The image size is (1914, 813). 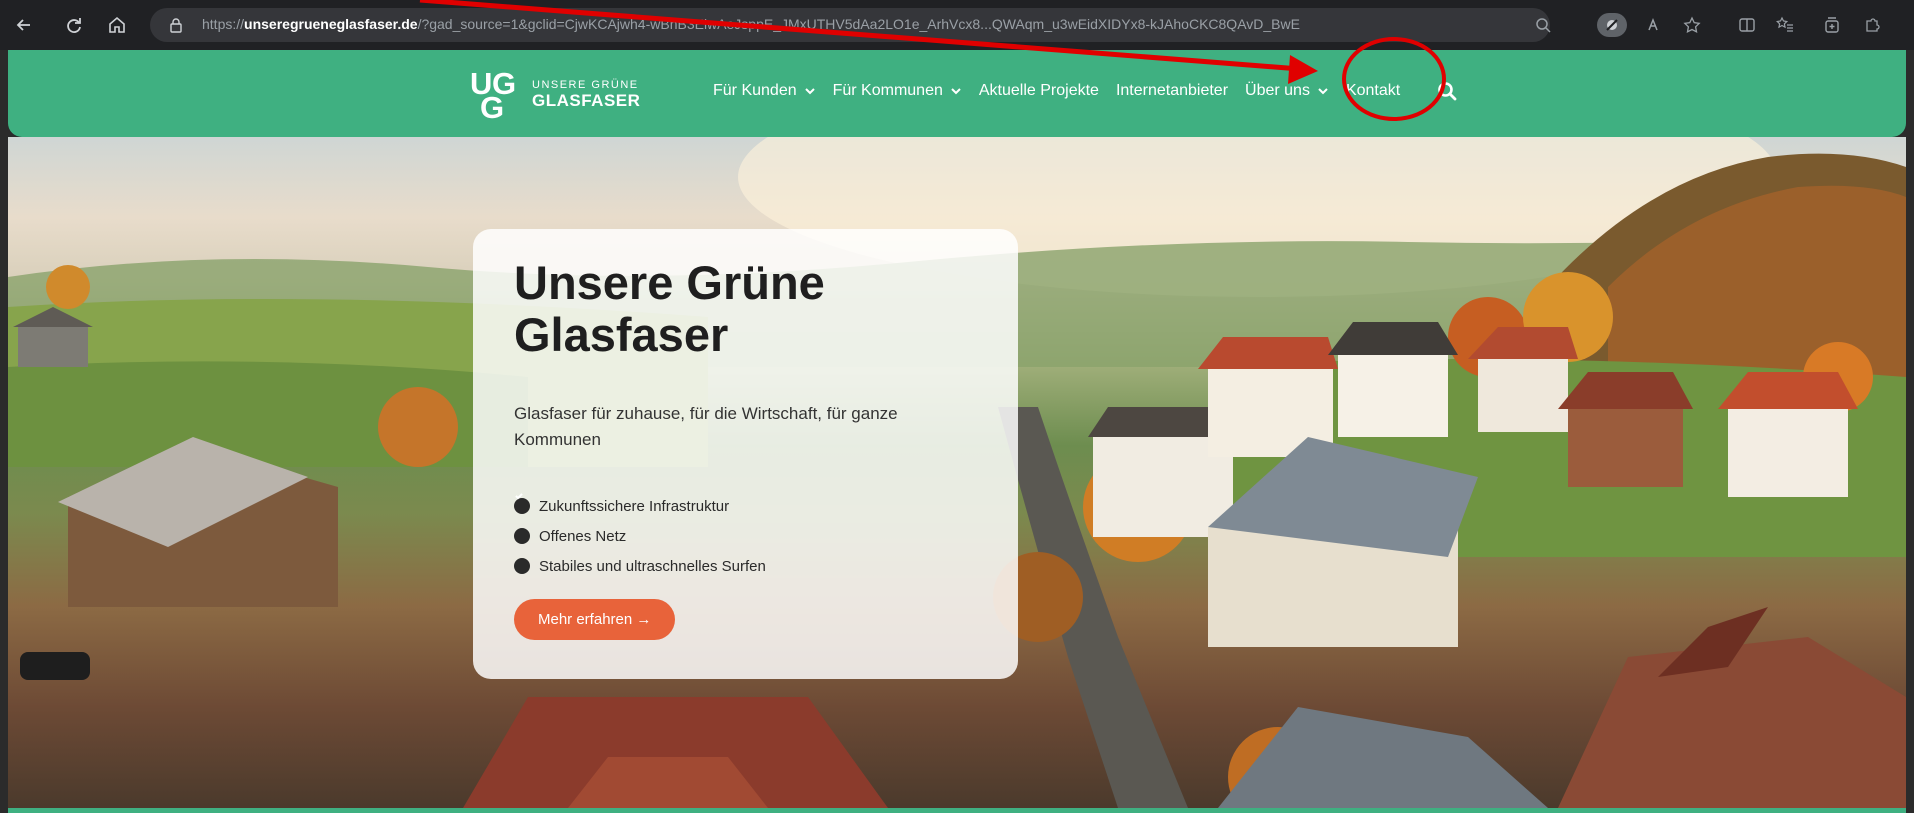 I want to click on home-icon, so click(x=117, y=25).